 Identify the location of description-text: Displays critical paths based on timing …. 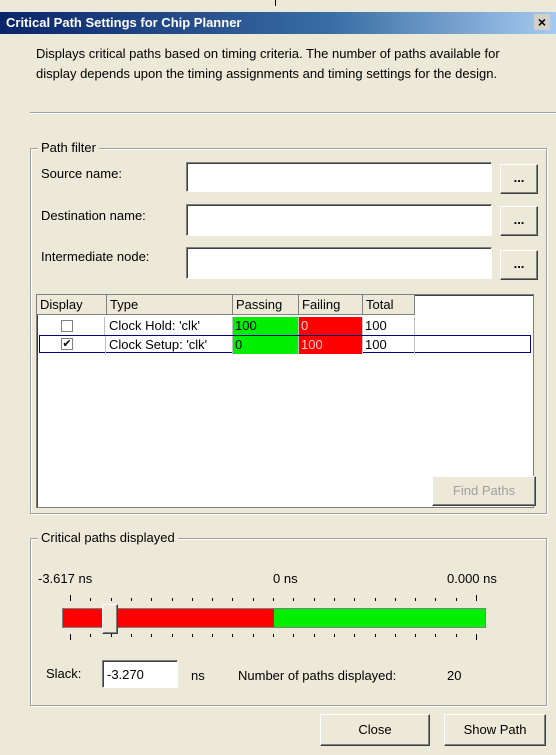
(268, 63).